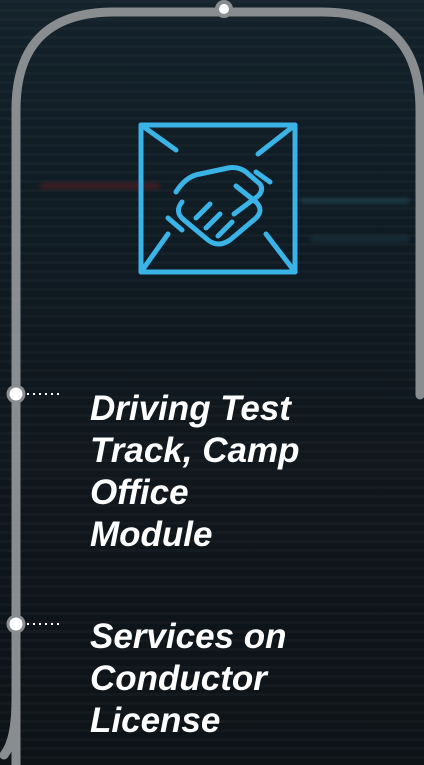 The height and width of the screenshot is (765, 424). What do you see at coordinates (10, 575) in the screenshot?
I see `frame-left-edge` at bounding box center [10, 575].